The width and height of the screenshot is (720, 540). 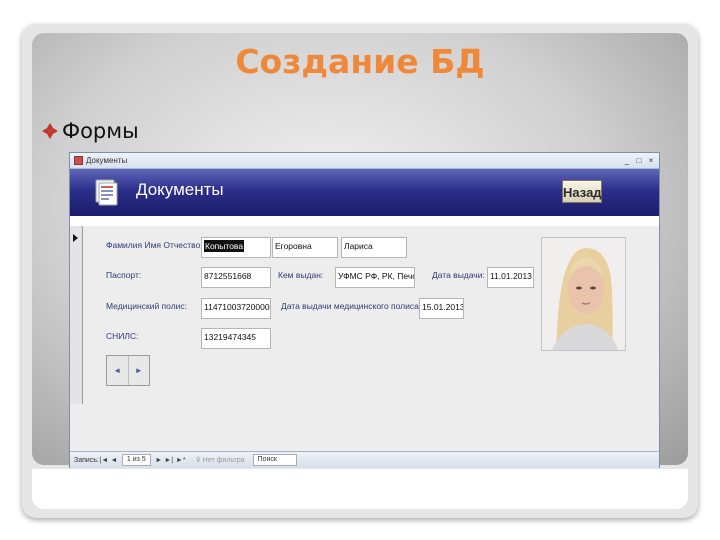 I want to click on passport-label: Паспорт:, so click(x=124, y=275).